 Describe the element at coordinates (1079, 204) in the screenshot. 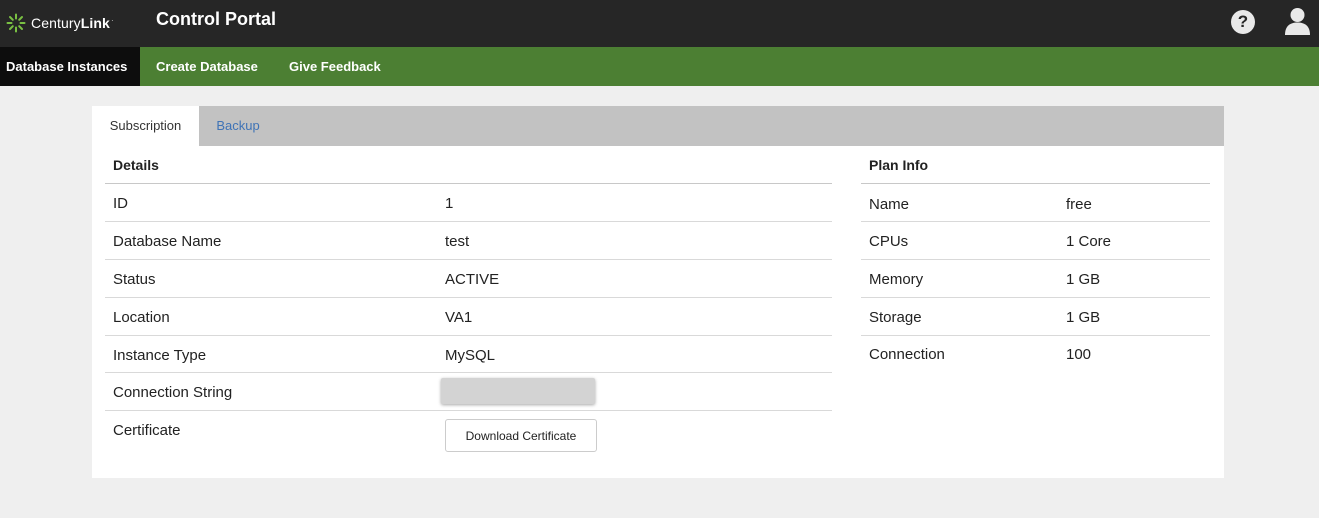

I see `plan-value-name: free` at that location.